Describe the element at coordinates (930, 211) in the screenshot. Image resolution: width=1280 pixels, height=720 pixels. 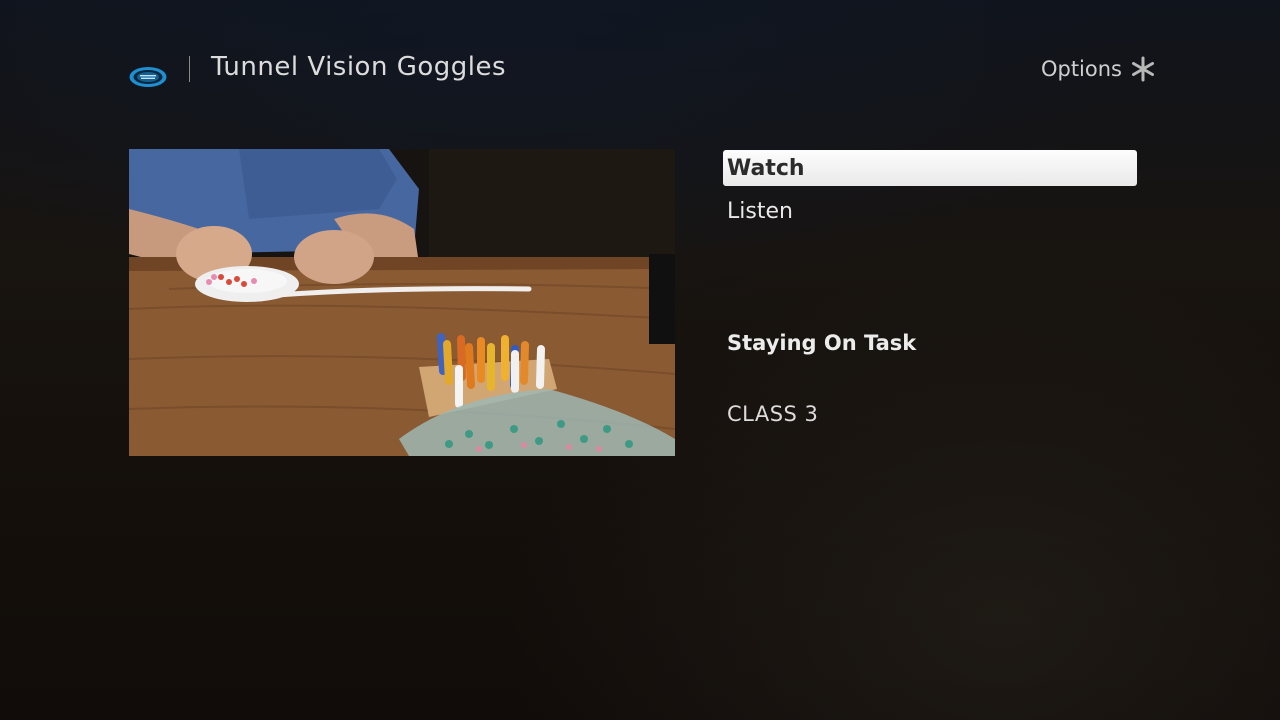
I see `listen-button: Listen` at that location.